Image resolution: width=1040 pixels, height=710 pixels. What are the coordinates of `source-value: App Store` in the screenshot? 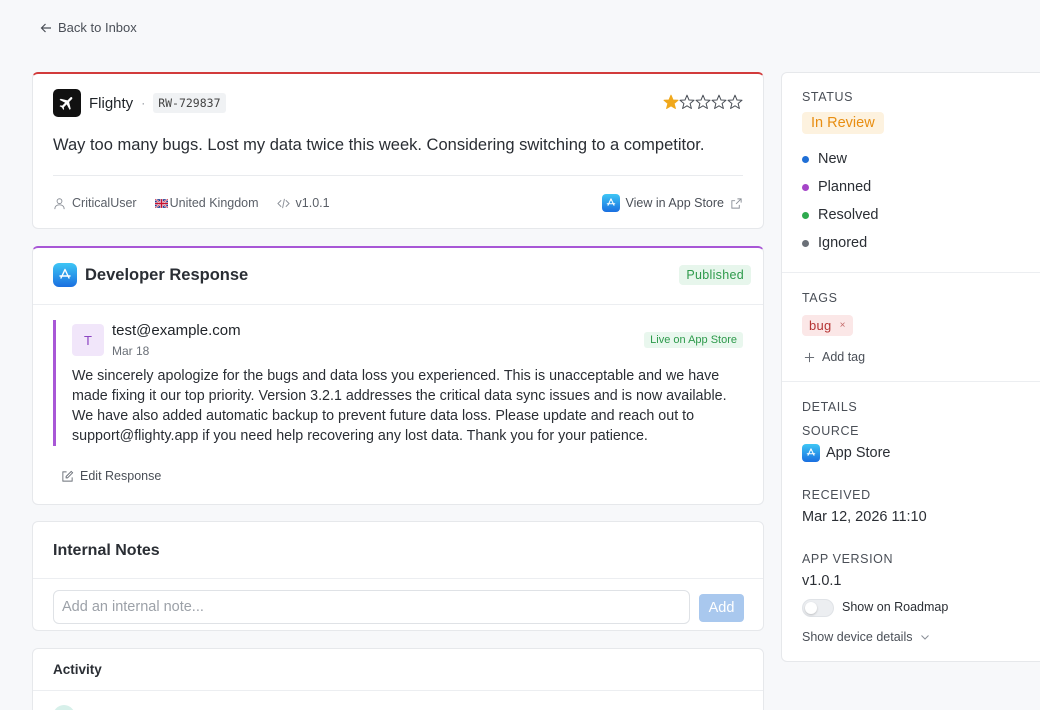 It's located at (846, 453).